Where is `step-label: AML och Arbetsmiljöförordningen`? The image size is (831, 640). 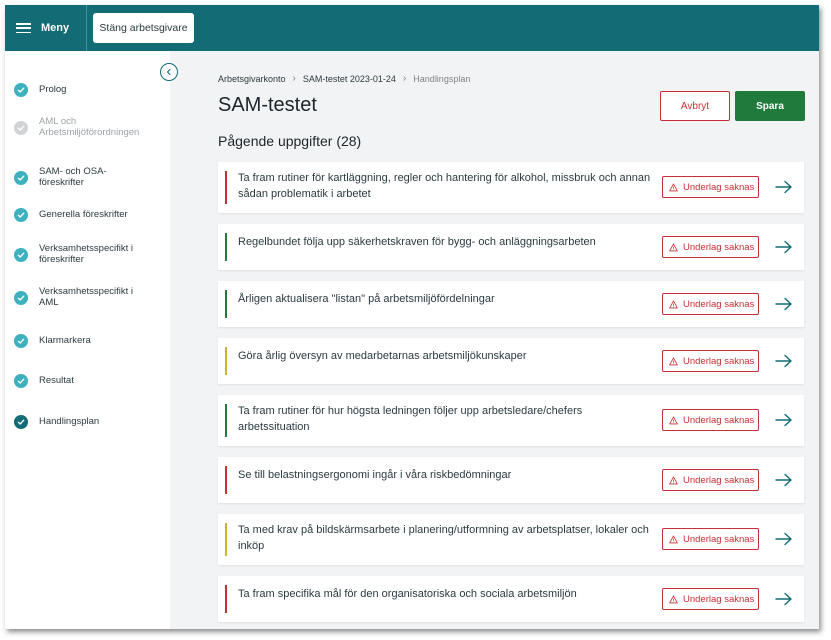 step-label: AML och Arbetsmiljöförordningen is located at coordinates (89, 127).